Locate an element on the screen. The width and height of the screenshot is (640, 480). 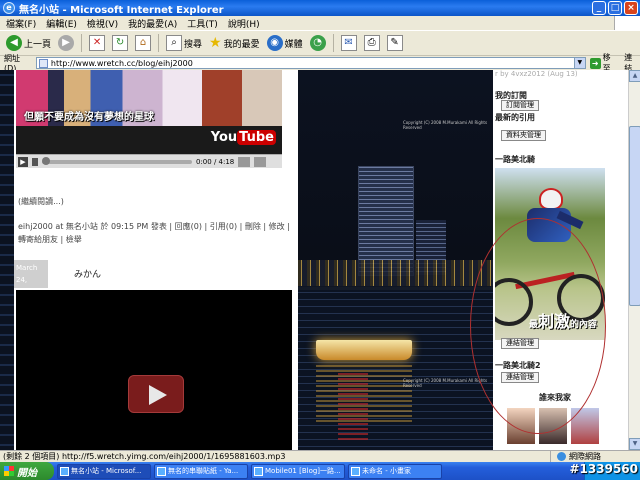
youtube-logo-tube: Tube is located at coordinates (256, 137).